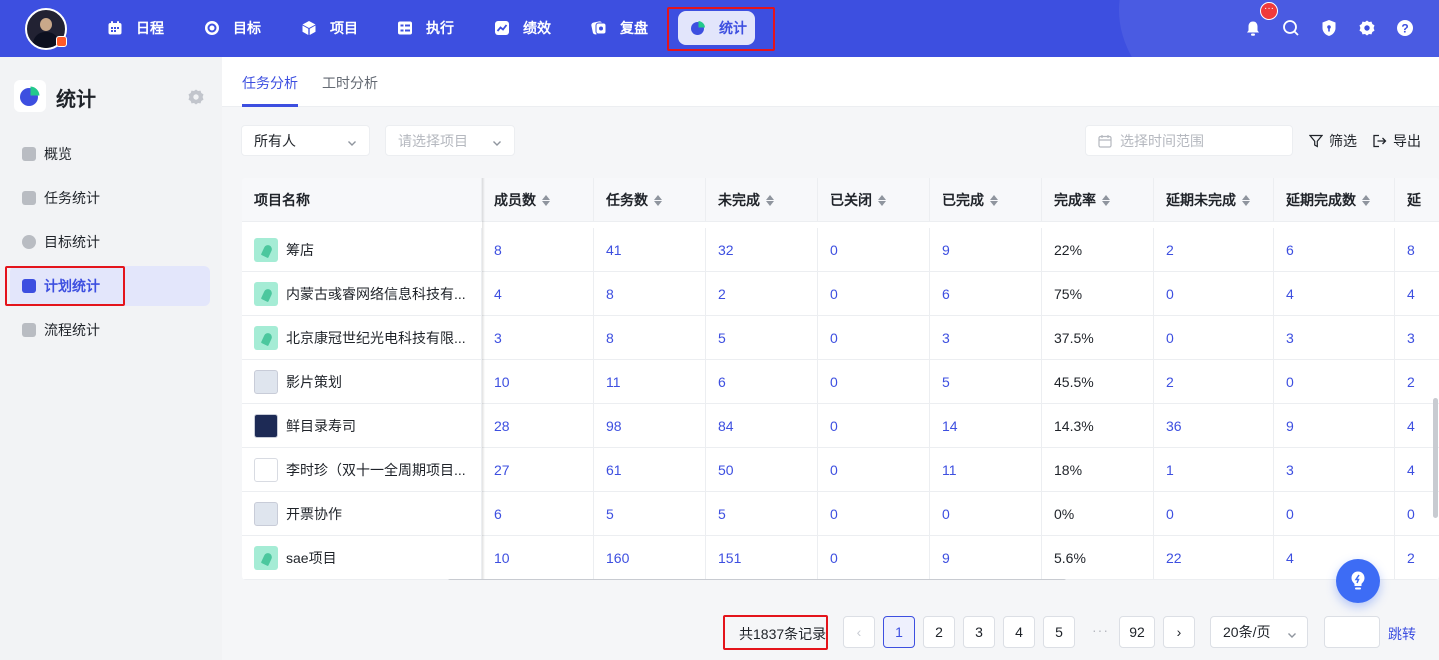 This screenshot has height=660, width=1439. Describe the element at coordinates (270, 83) in the screenshot. I see `tab-task-analysis: 任务分析` at that location.